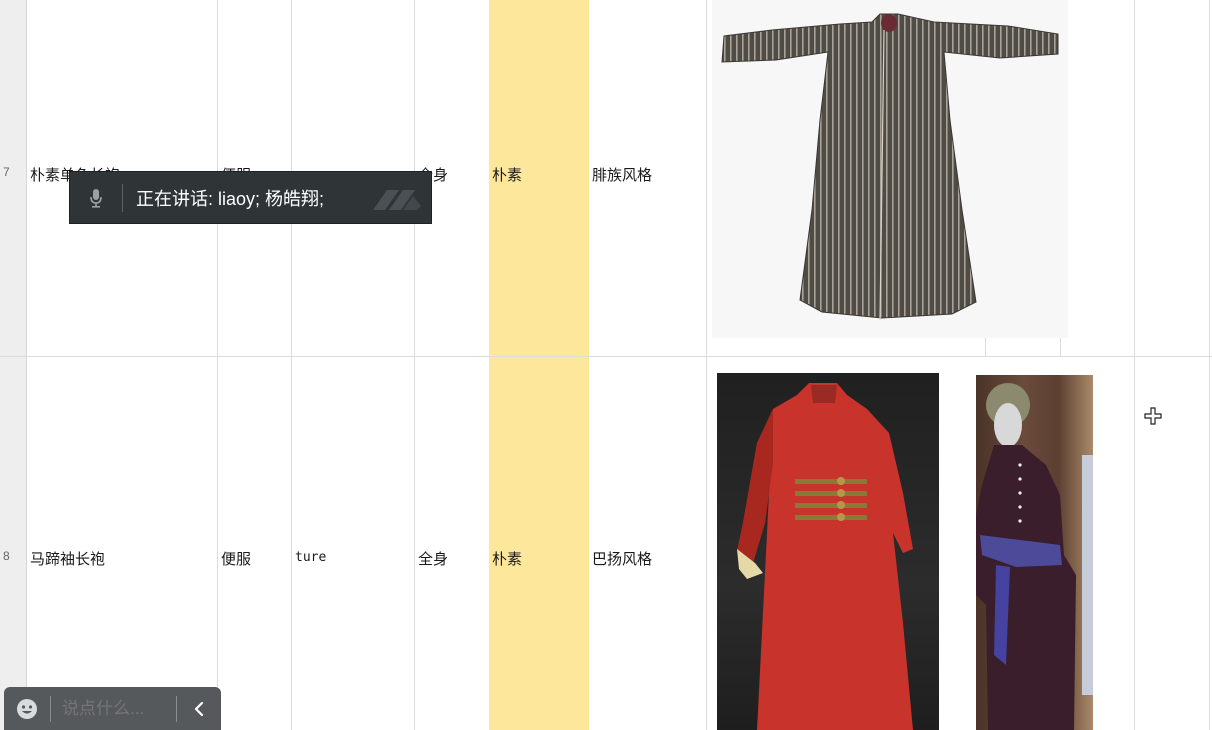 The height and width of the screenshot is (730, 1212). What do you see at coordinates (230, 198) in the screenshot?
I see `speaking-text: 正在讲话: liaoy; 杨皓翔;` at bounding box center [230, 198].